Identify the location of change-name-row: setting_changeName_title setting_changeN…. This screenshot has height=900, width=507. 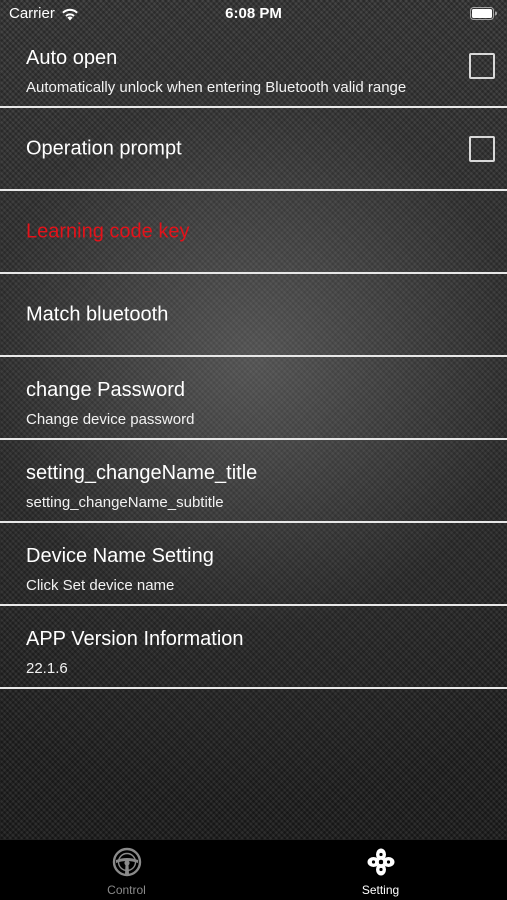
(253, 481).